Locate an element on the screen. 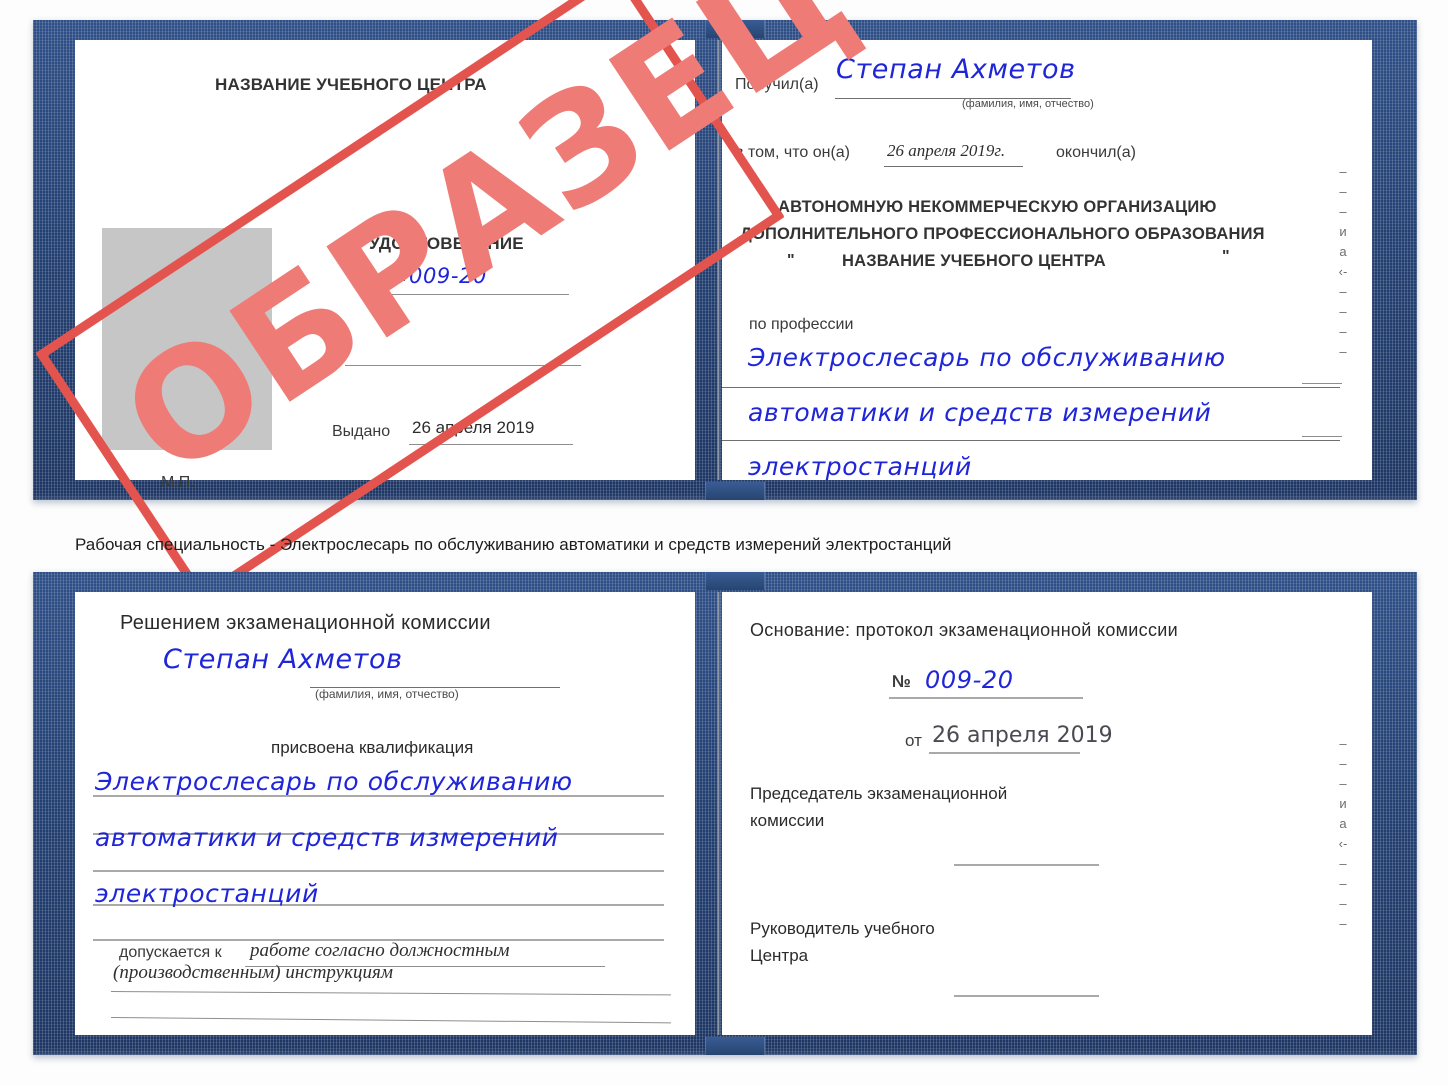 Image resolution: width=1448 pixels, height=1085 pixels. bottom-left-name-hint: (фамилия, имя, отчество) is located at coordinates (387, 694).